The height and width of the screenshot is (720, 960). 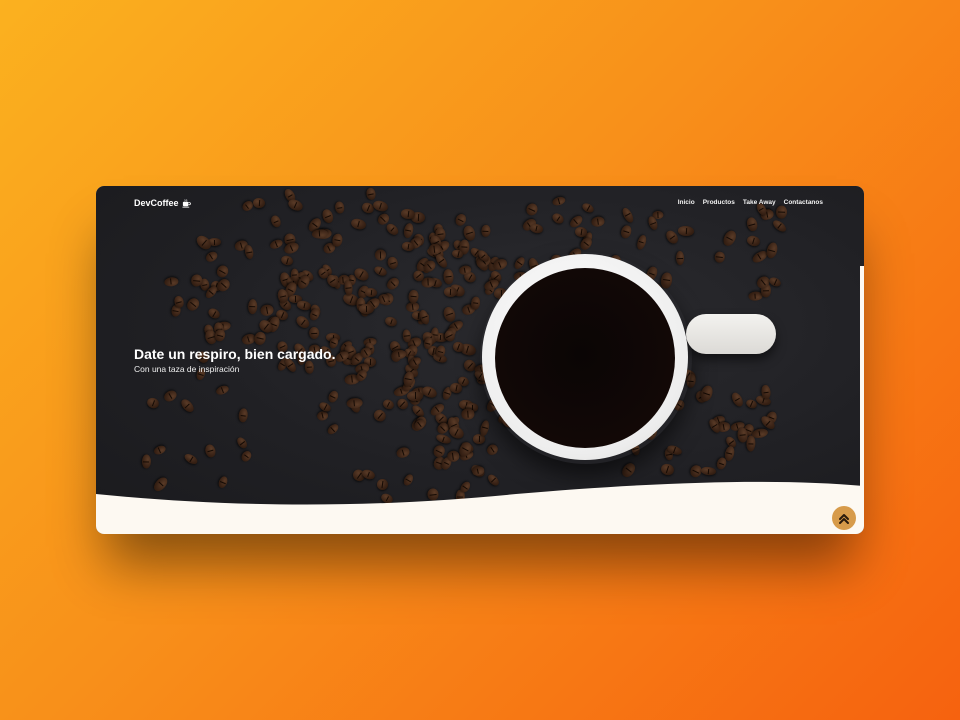 What do you see at coordinates (187, 369) in the screenshot?
I see `hero-subtitle: Con una taza de inspiración` at bounding box center [187, 369].